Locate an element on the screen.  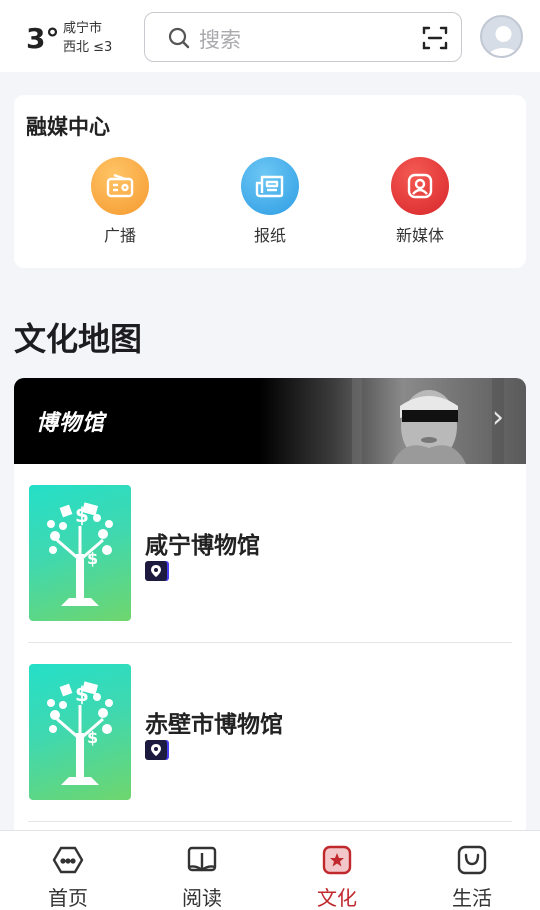
weather-temperature: 3° is located at coordinates (42, 38).